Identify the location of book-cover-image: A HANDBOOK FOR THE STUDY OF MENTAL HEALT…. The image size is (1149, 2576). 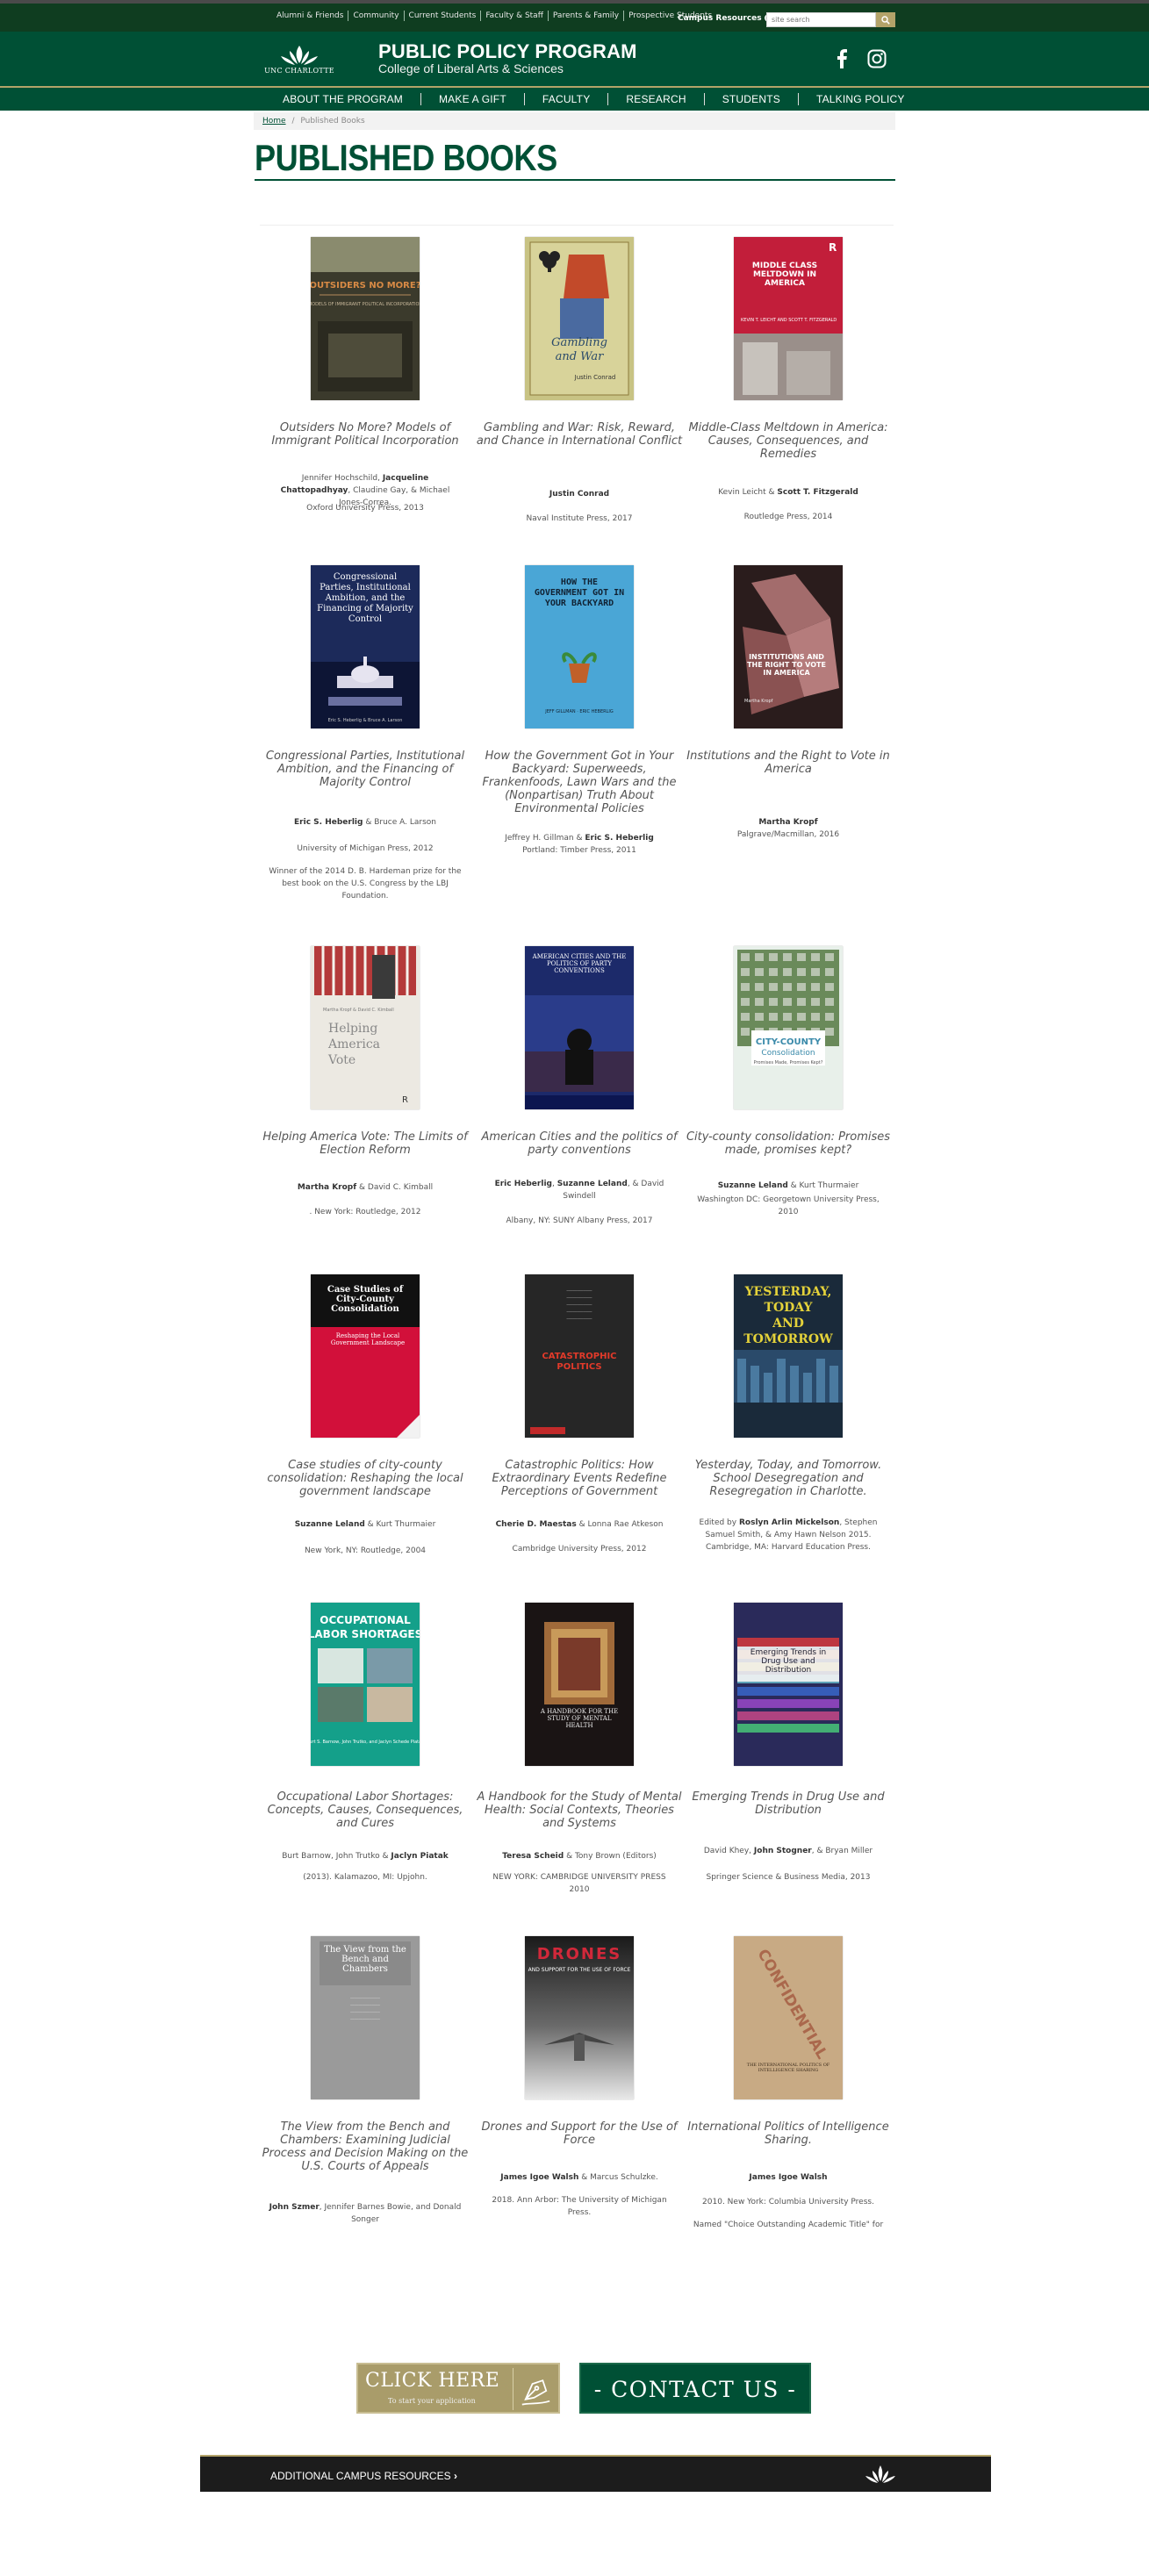
(579, 1685).